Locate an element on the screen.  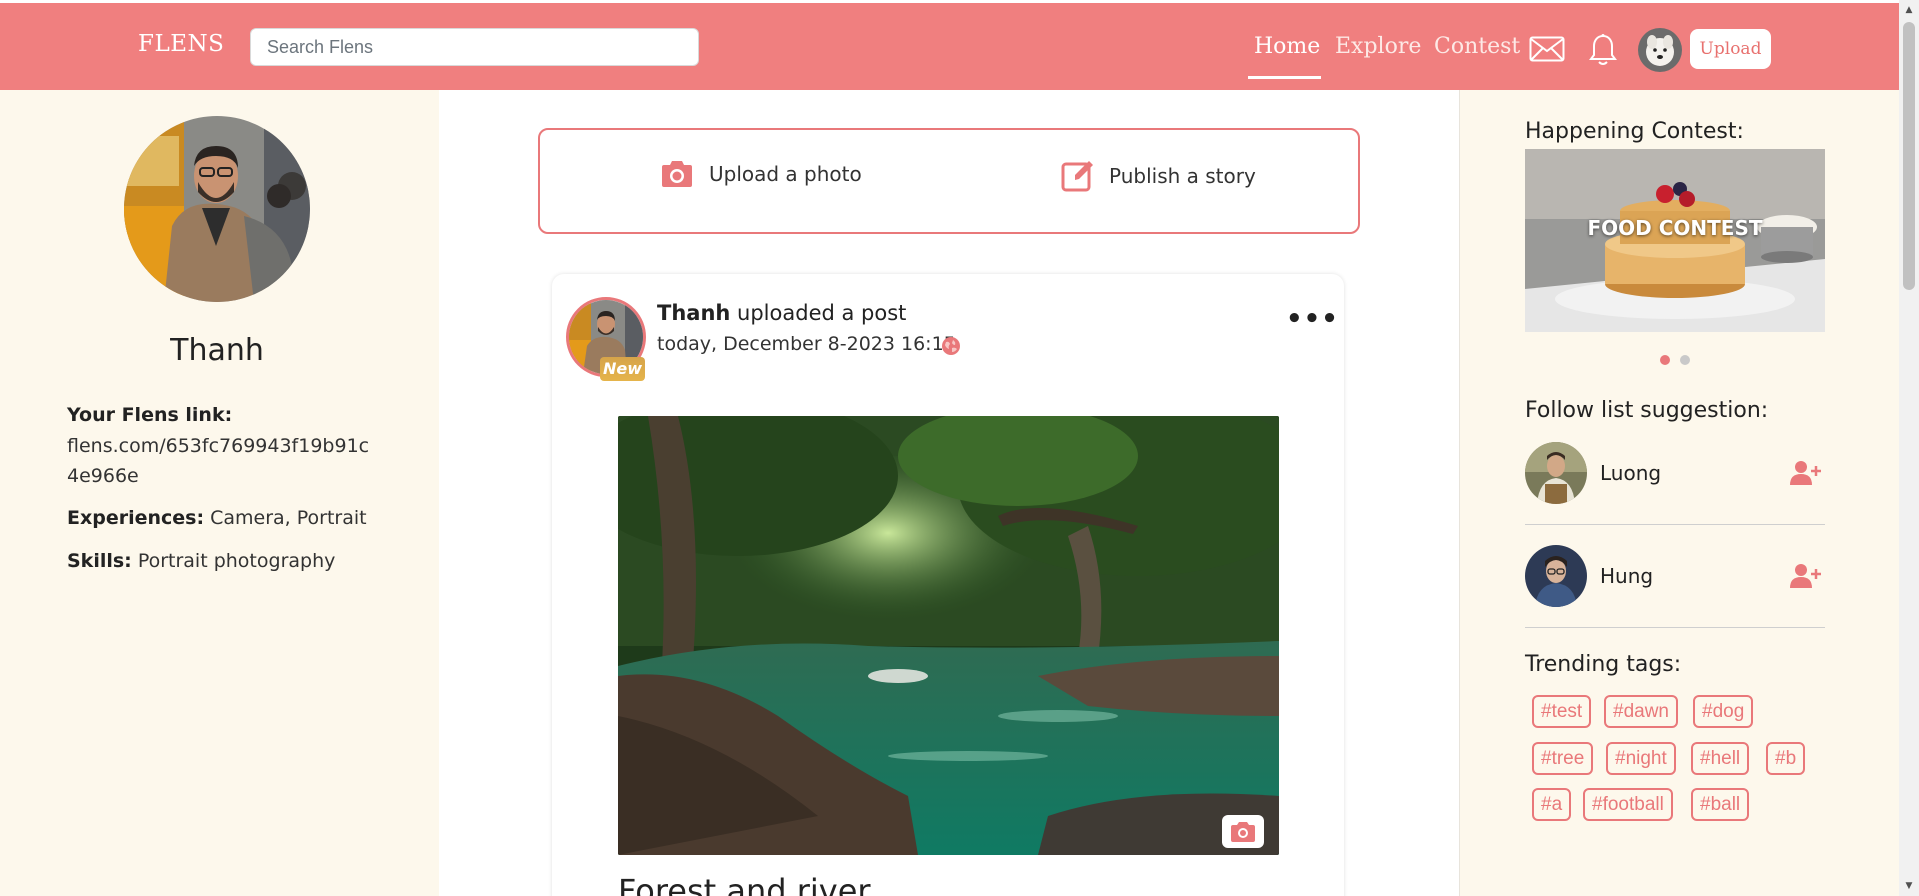
more-options-icon: ••• is located at coordinates (1312, 319).